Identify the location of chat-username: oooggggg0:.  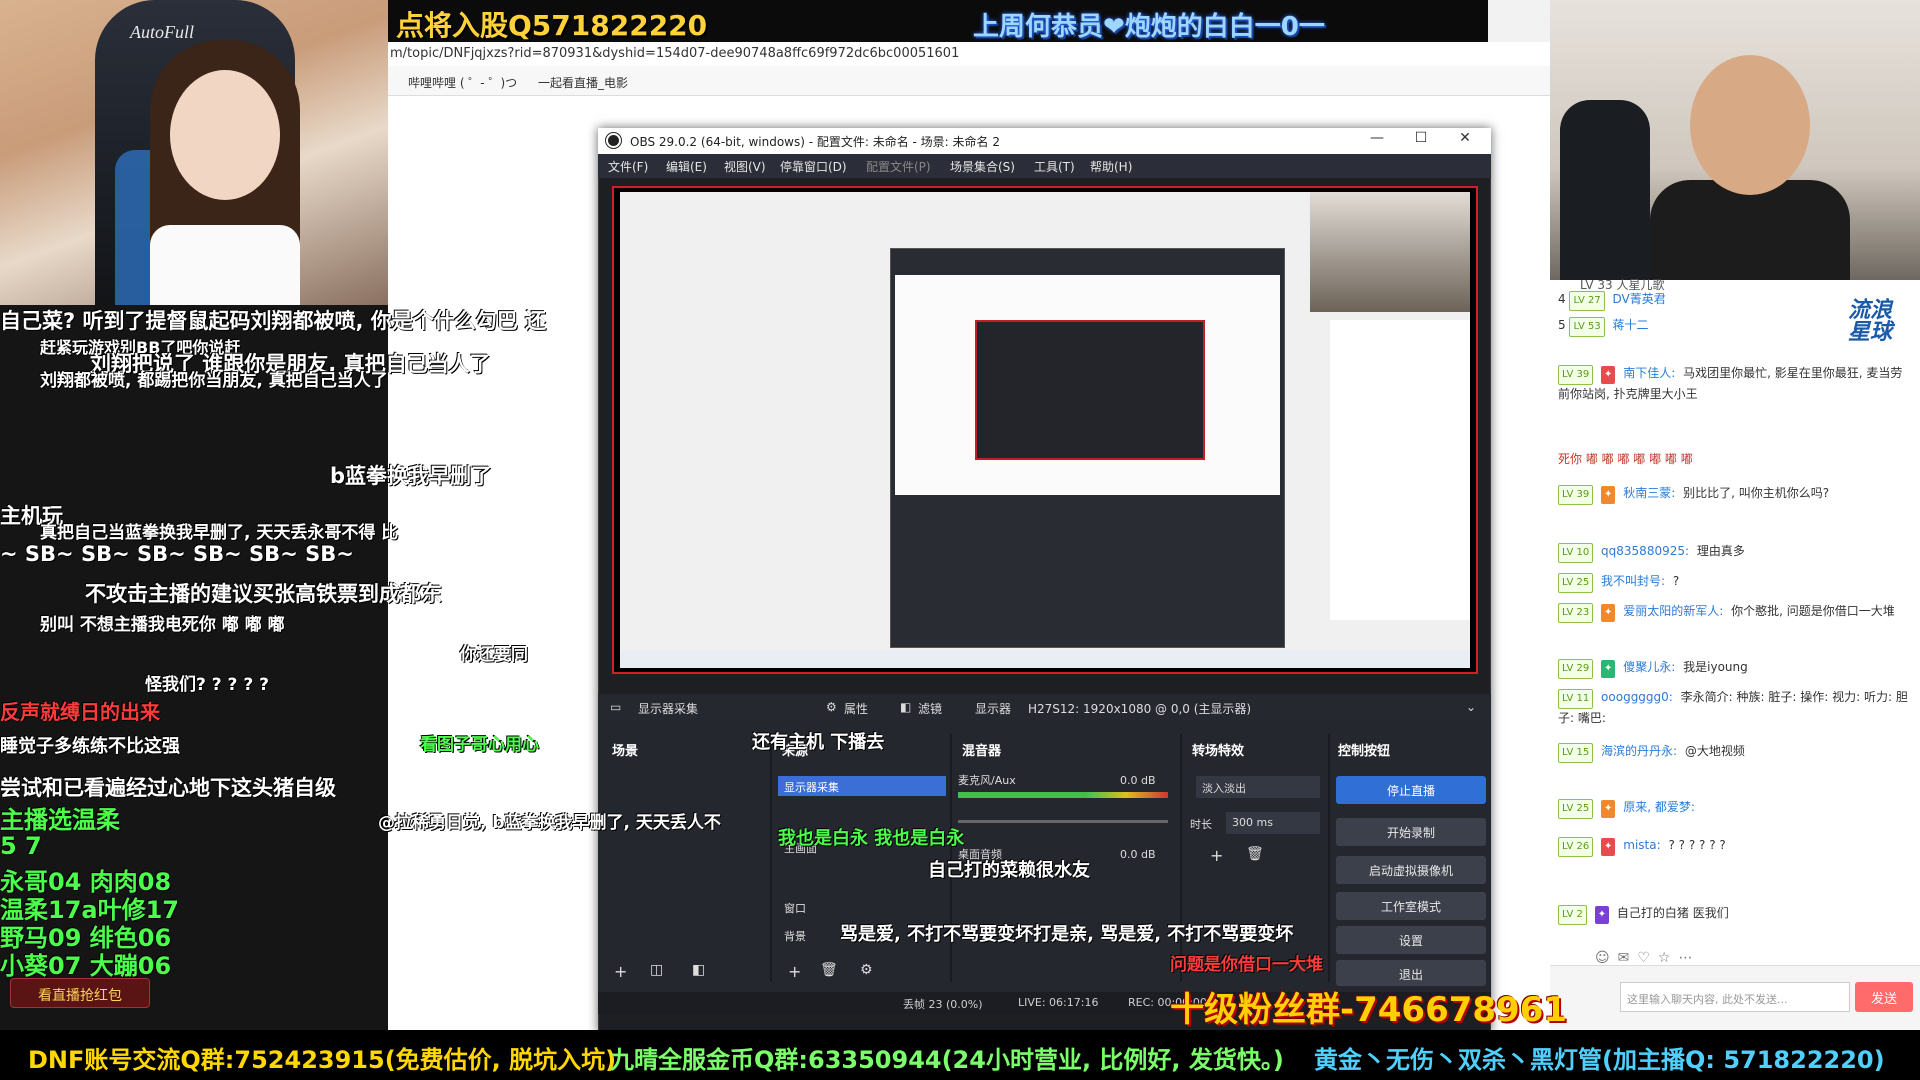
(1637, 697).